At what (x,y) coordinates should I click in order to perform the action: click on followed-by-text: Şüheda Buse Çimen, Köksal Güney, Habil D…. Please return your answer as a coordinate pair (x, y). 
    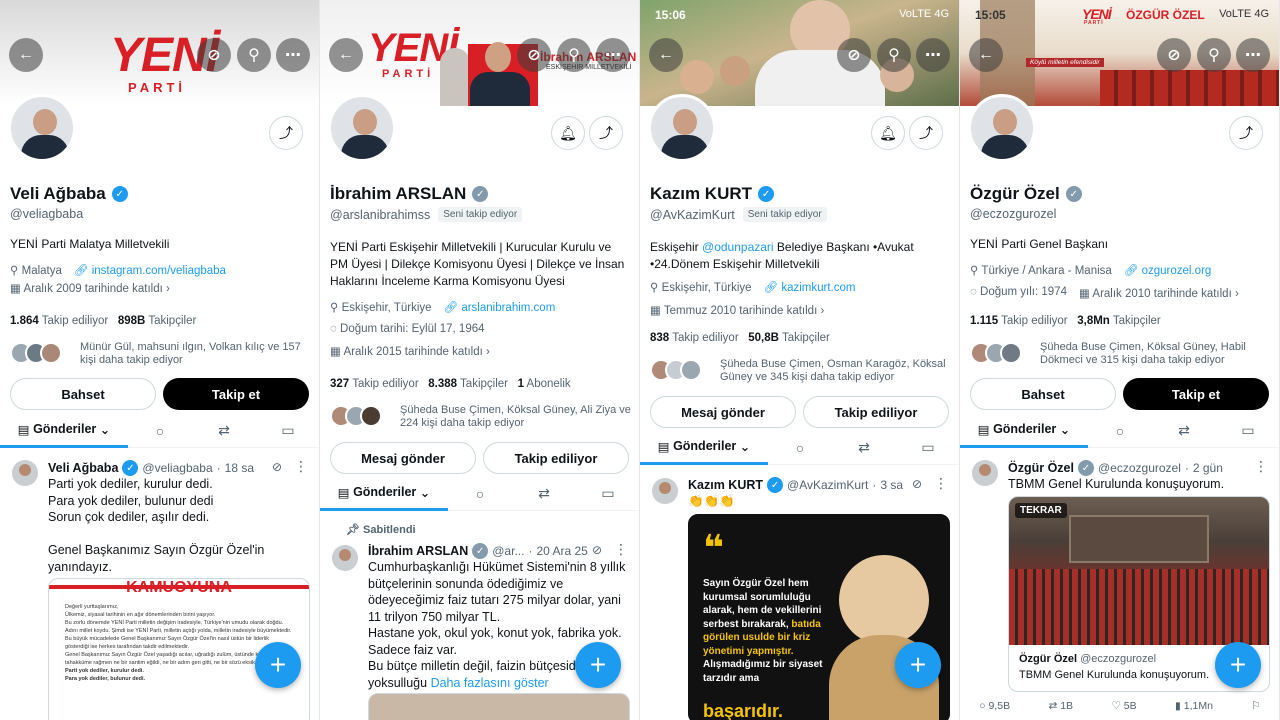
    Looking at the image, I should click on (1157, 354).